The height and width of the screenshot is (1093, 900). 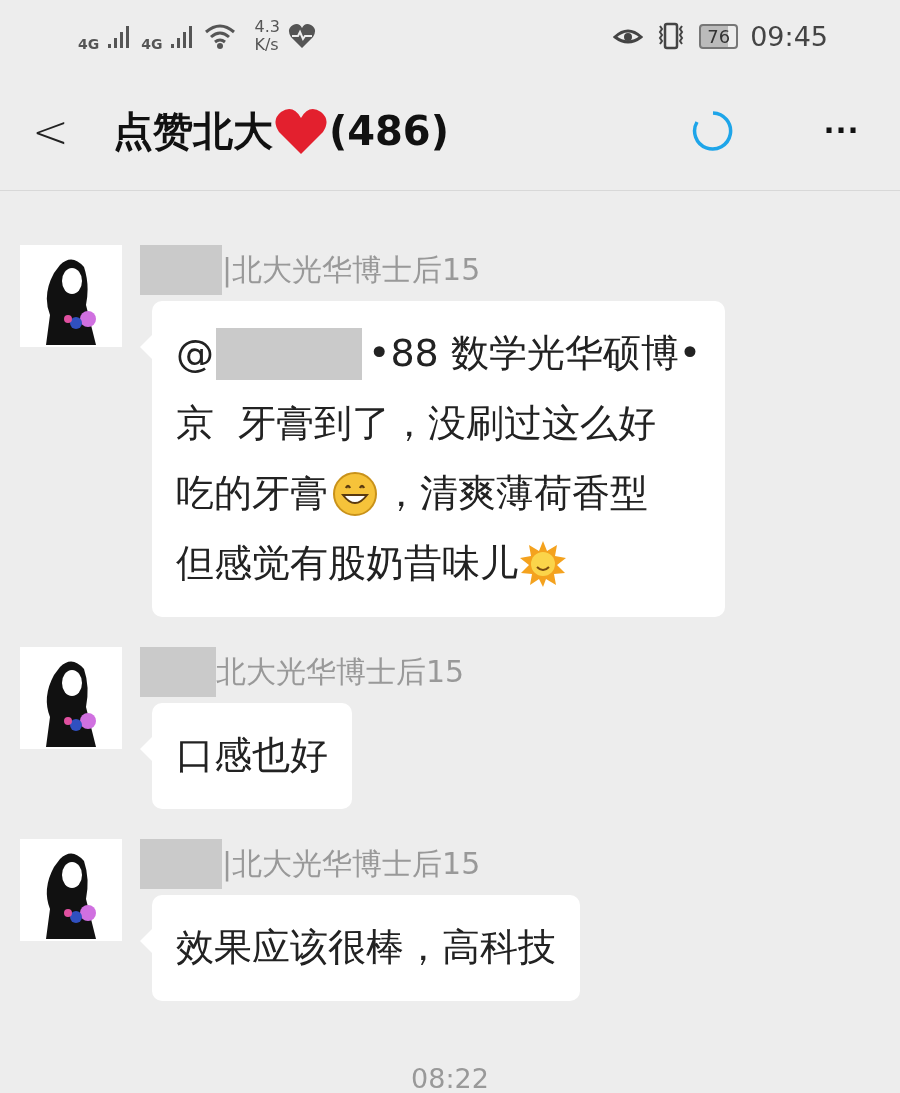 I want to click on heart-icon, so click(x=300, y=131).